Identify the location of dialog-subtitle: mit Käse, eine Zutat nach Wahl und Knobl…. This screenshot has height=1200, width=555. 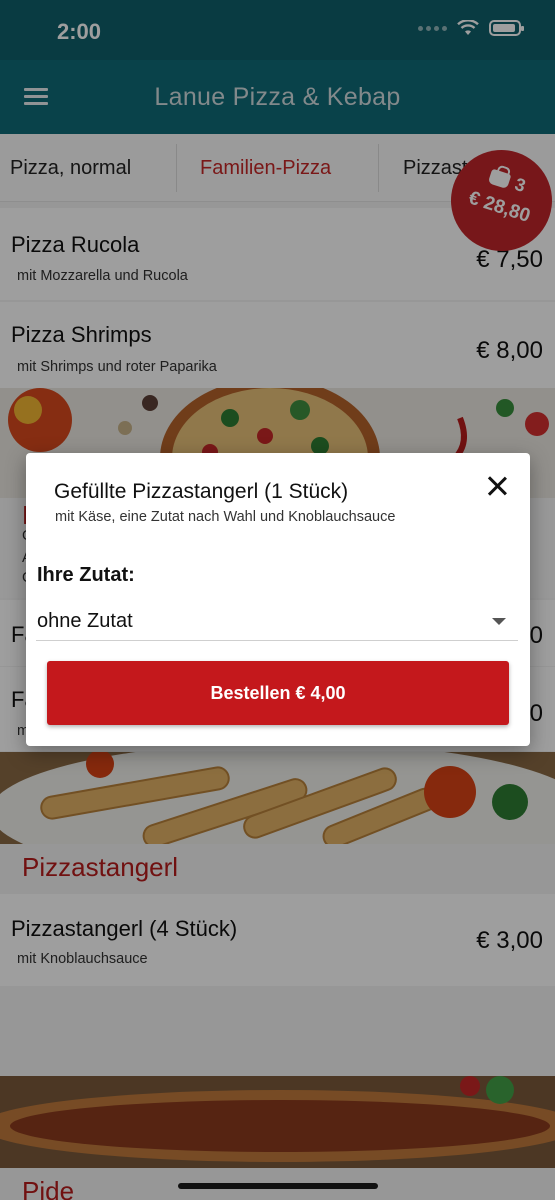
(225, 517).